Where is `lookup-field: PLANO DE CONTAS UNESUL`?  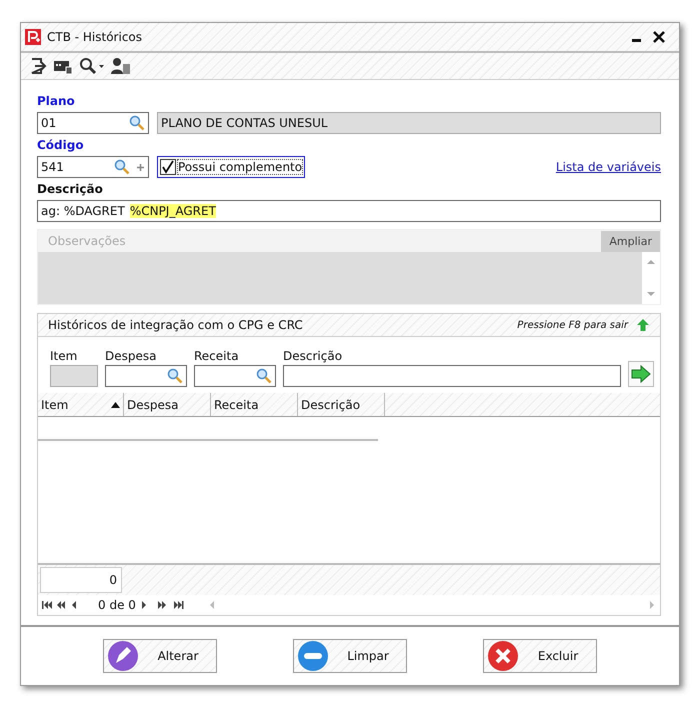 lookup-field: PLANO DE CONTAS UNESUL is located at coordinates (409, 123).